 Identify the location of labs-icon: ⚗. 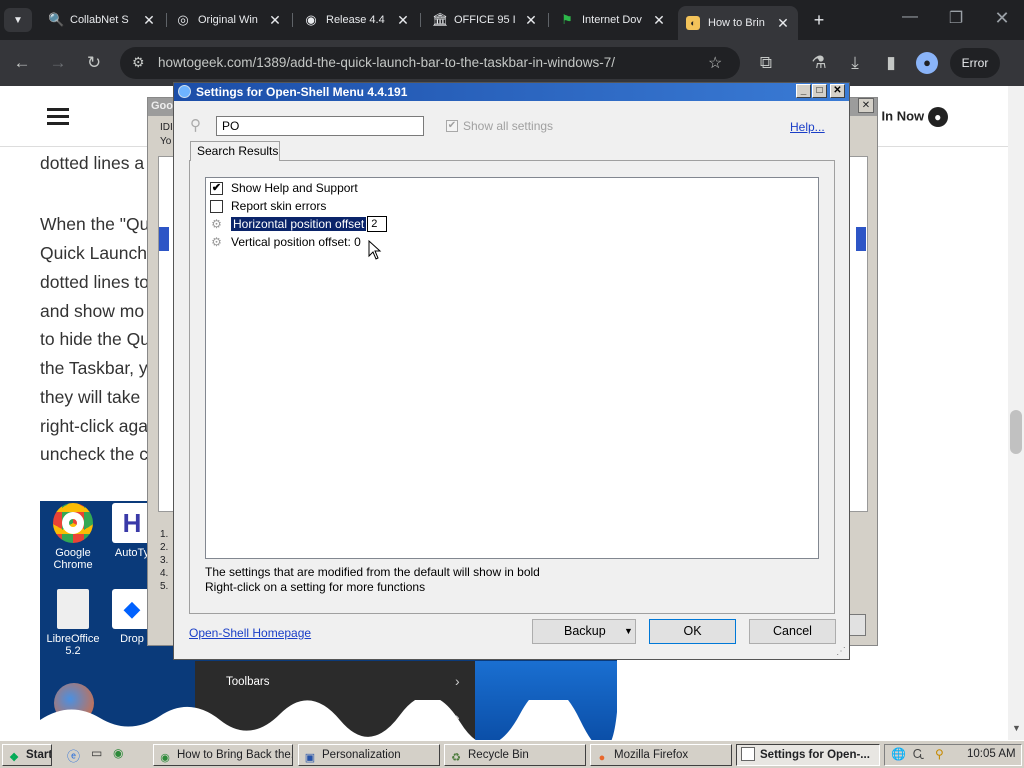
(819, 63).